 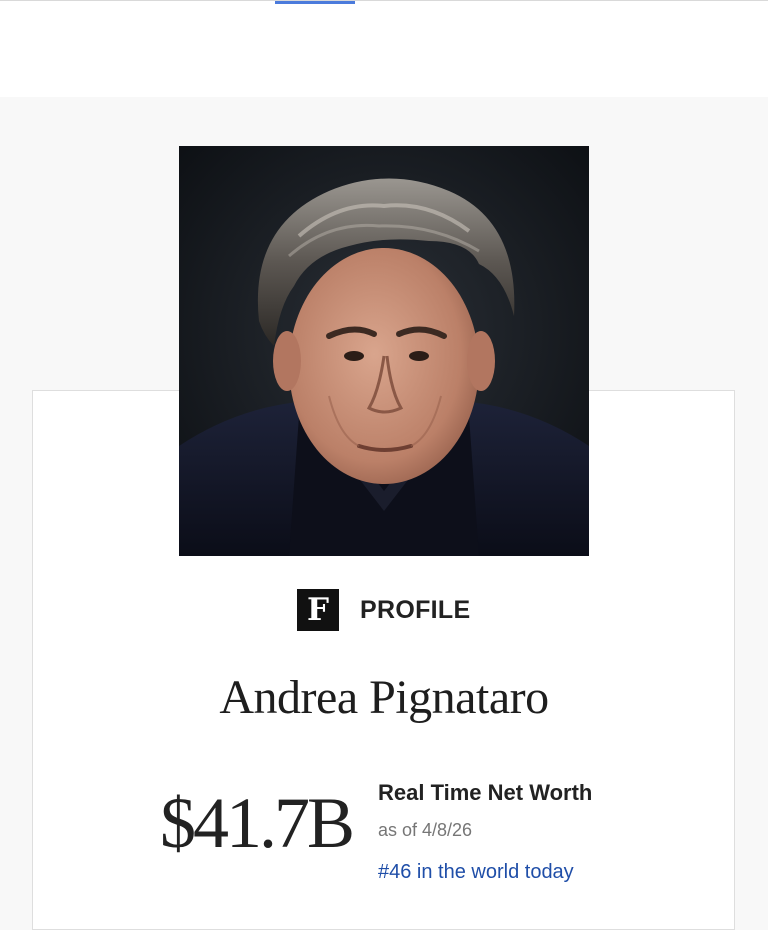 I want to click on net-worth-value: $41.7B, so click(x=257, y=823).